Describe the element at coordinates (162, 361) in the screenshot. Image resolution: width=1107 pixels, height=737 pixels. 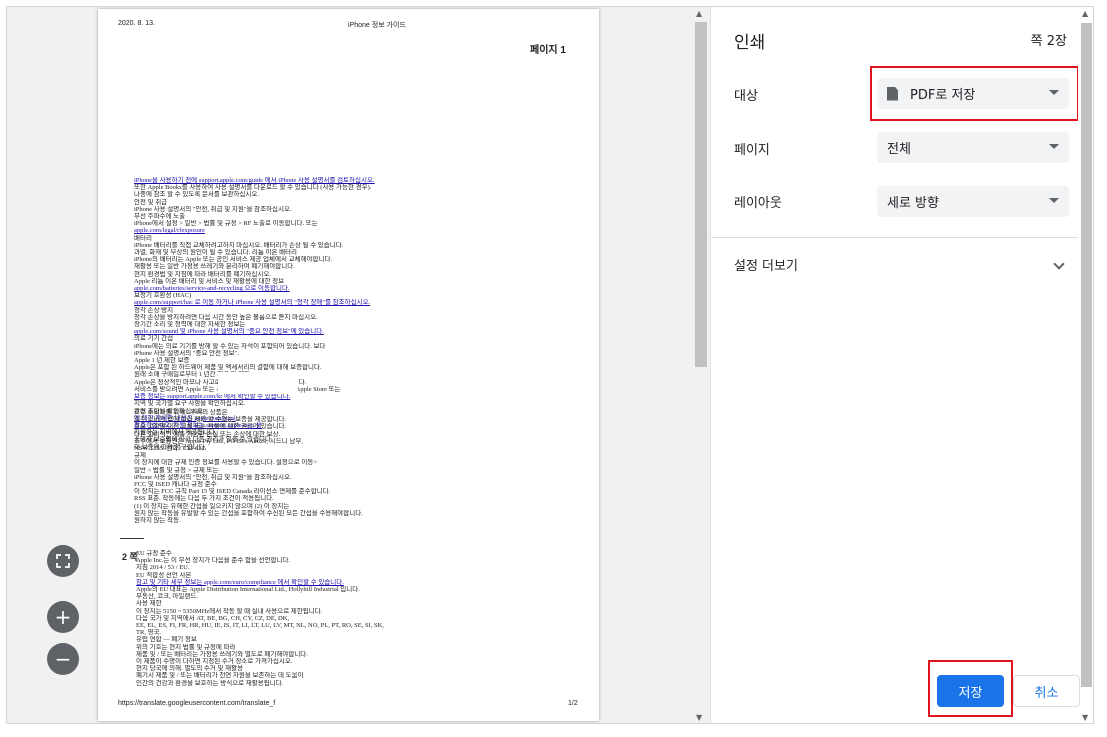
I see `body-text-line: Apple 1 년 제한 보증` at that location.